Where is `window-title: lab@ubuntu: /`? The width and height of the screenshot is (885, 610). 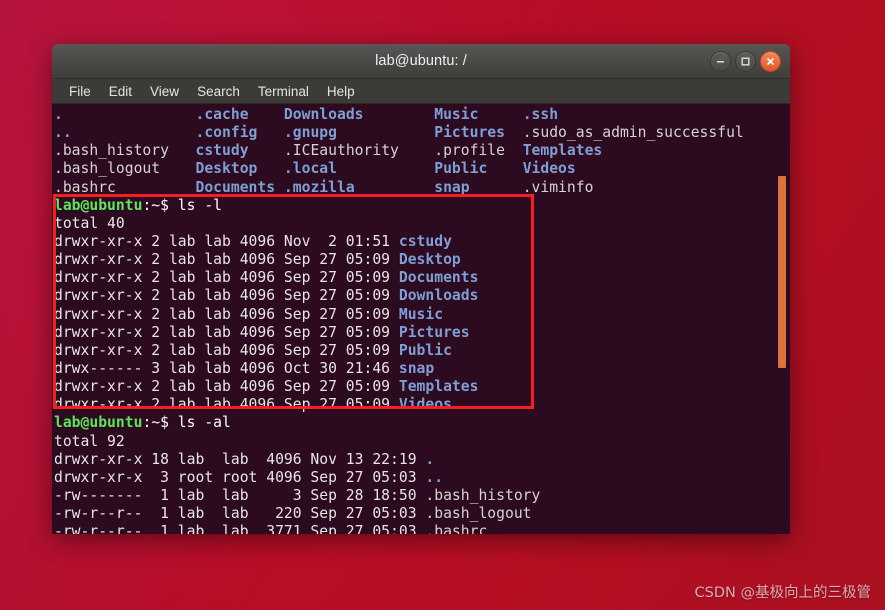 window-title: lab@ubuntu: / is located at coordinates (421, 61).